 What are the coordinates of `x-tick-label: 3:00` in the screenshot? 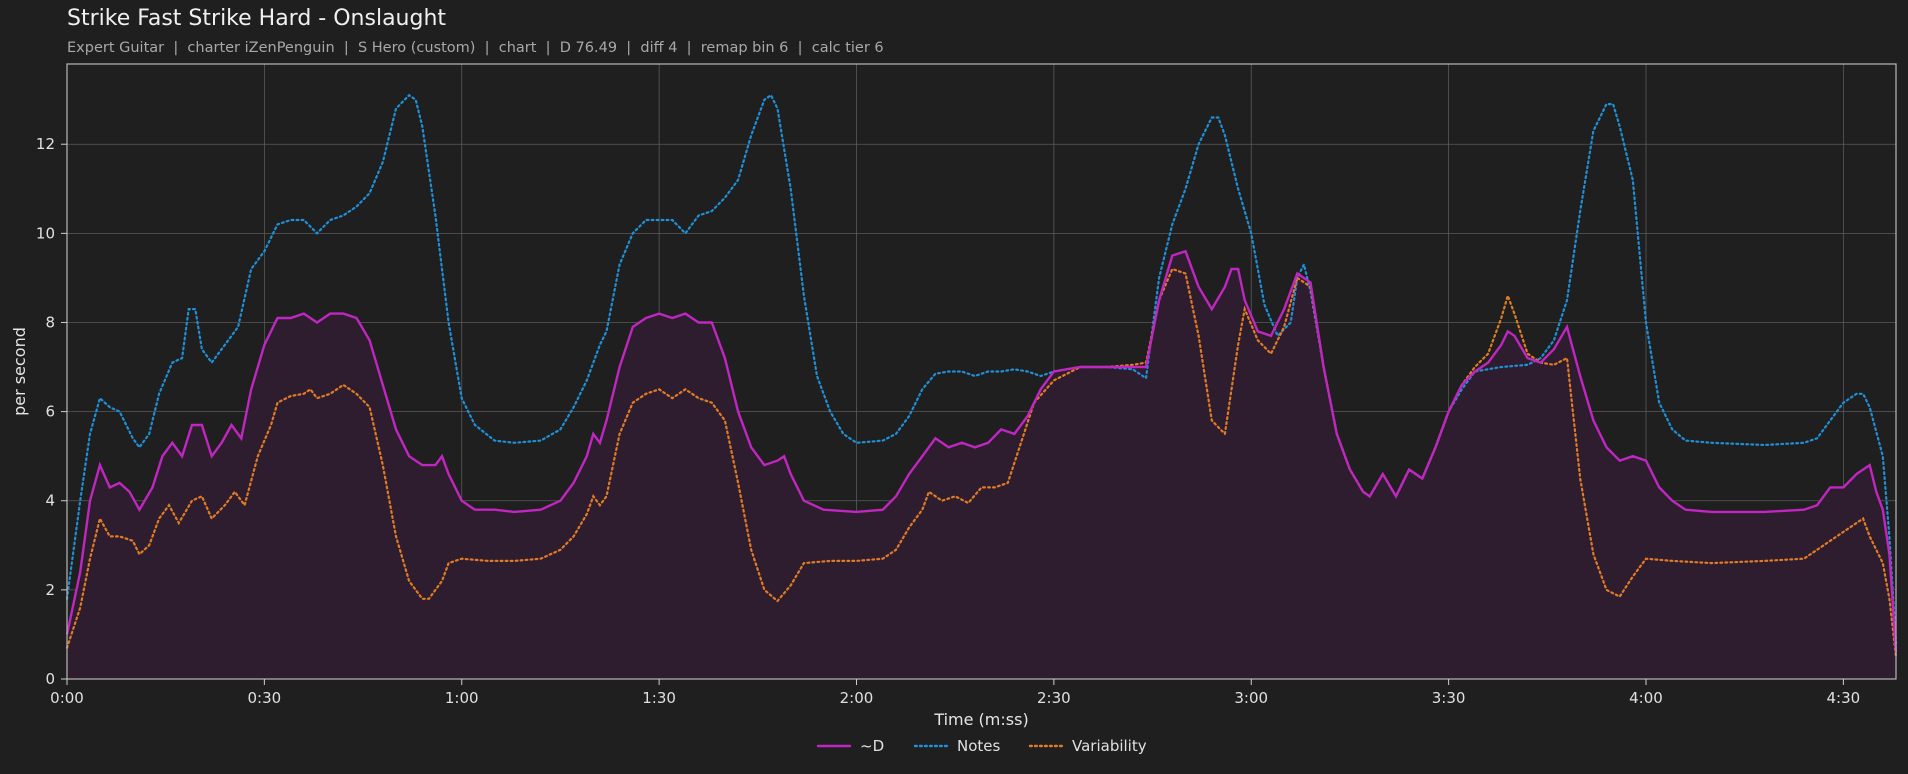 It's located at (1251, 698).